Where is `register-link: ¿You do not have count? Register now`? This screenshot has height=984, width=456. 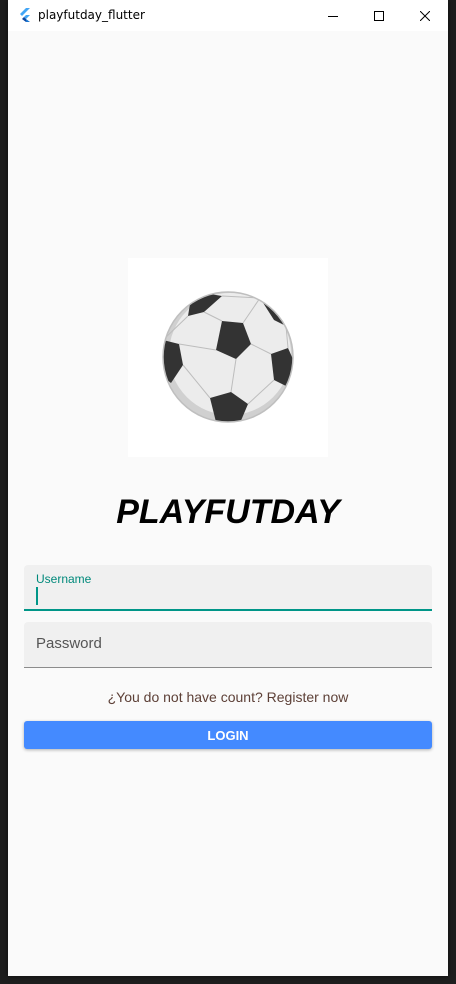
register-link: ¿You do not have count? Register now is located at coordinates (228, 697).